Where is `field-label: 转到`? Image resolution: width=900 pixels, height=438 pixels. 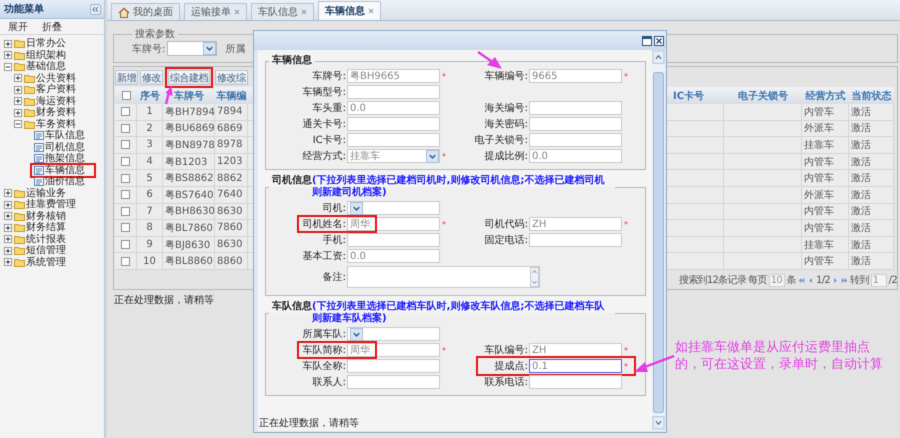
field-label: 转到 is located at coordinates (859, 280).